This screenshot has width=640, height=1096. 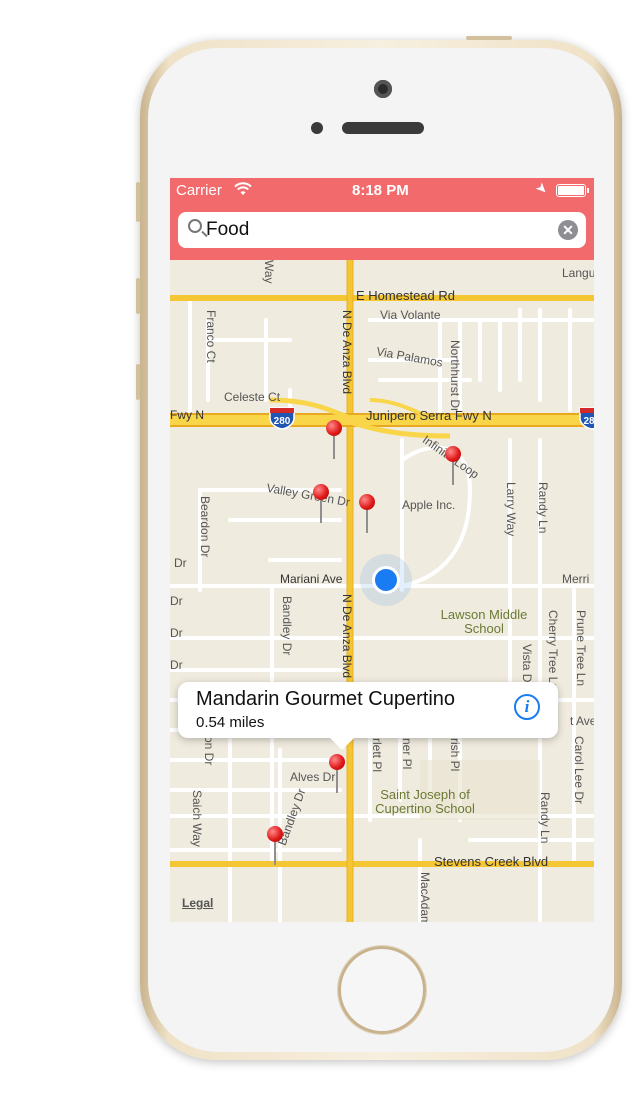 What do you see at coordinates (410, 315) in the screenshot?
I see `street-label: Via Volante` at bounding box center [410, 315].